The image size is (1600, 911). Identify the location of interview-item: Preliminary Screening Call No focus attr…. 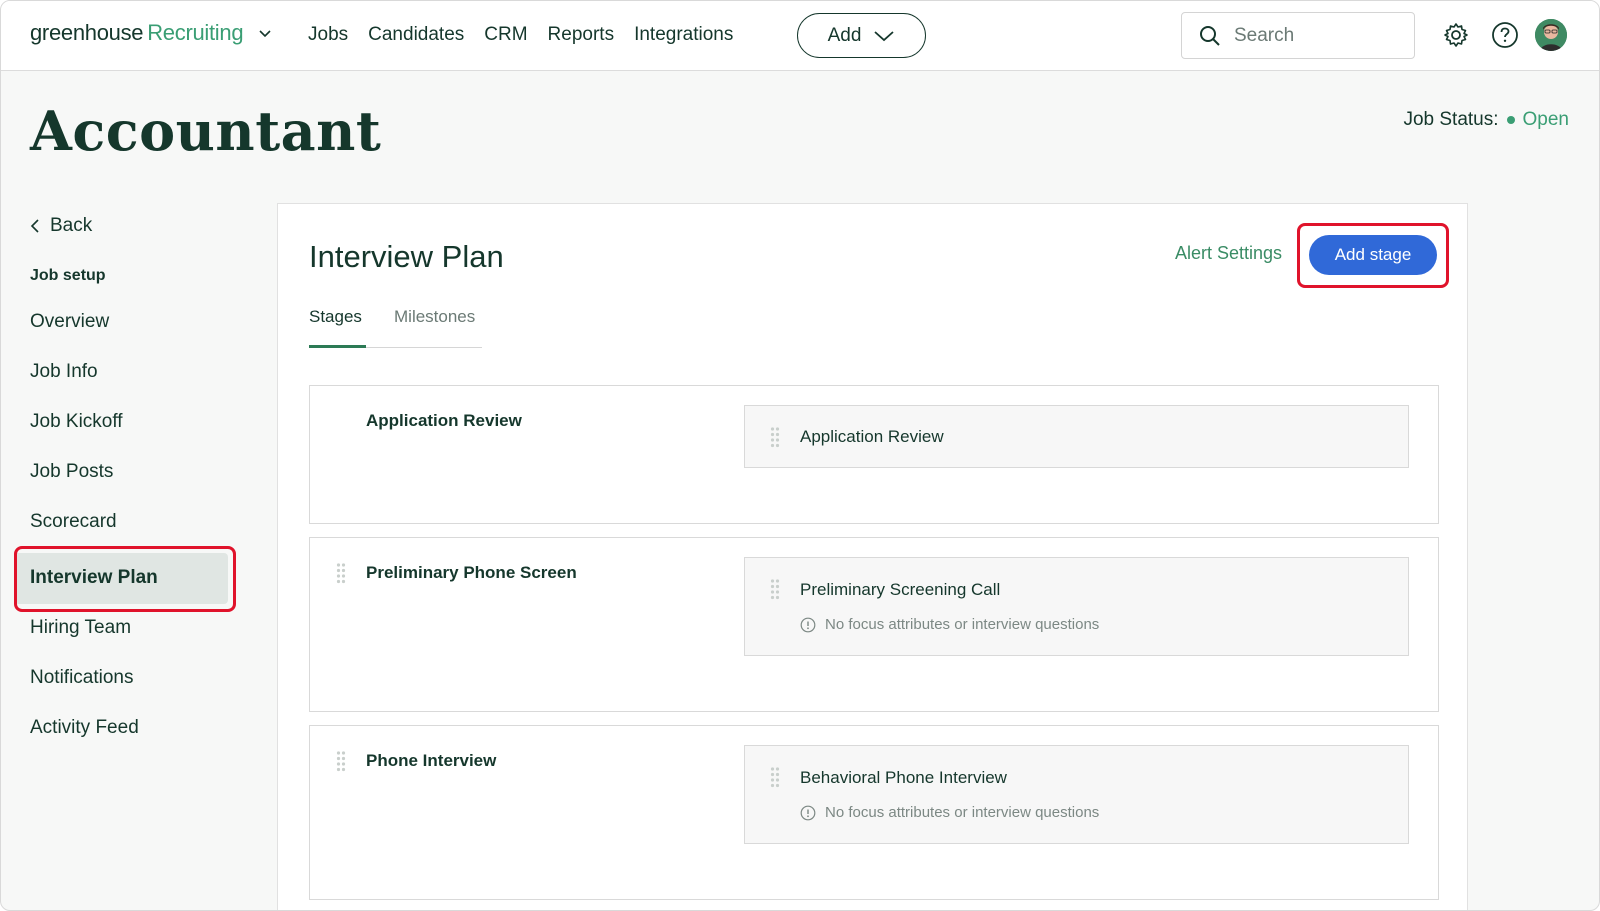
(1076, 606).